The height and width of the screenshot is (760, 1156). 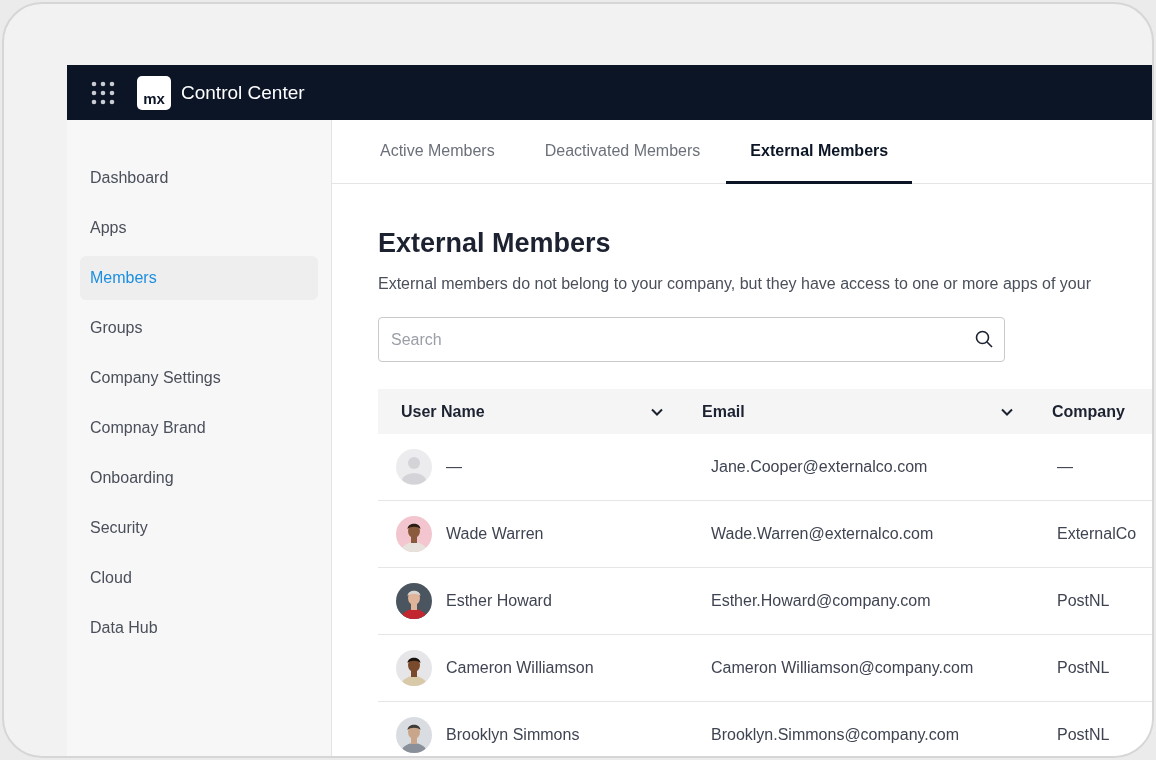 I want to click on user-avatar-icon, so click(x=414, y=467).